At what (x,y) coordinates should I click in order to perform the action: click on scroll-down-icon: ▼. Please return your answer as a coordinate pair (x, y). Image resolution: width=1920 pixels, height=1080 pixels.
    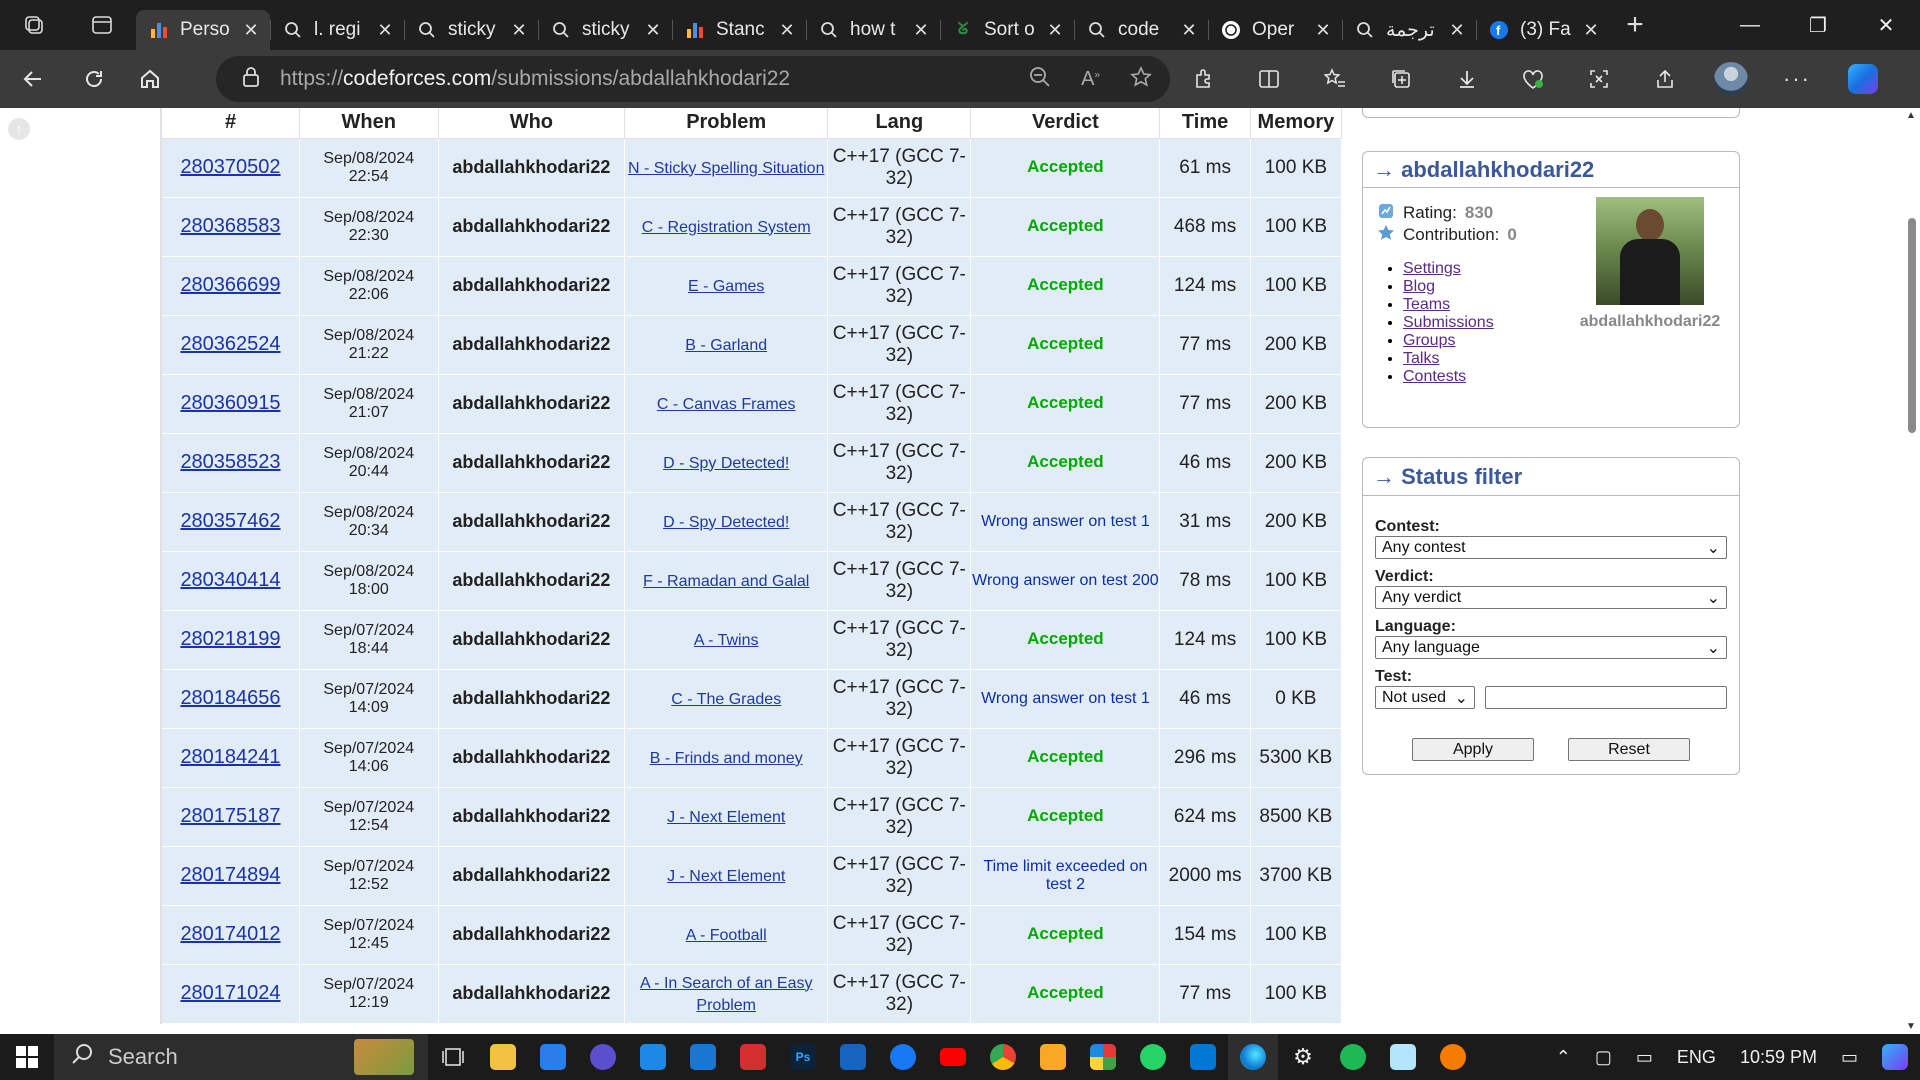
    Looking at the image, I should click on (1911, 1026).